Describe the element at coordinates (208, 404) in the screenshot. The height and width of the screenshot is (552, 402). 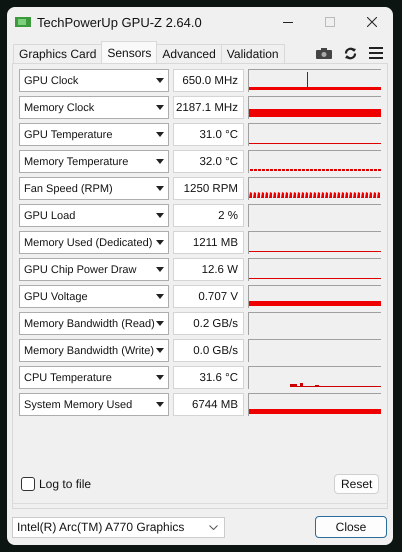
I see `sensor-value: 6744 MB` at that location.